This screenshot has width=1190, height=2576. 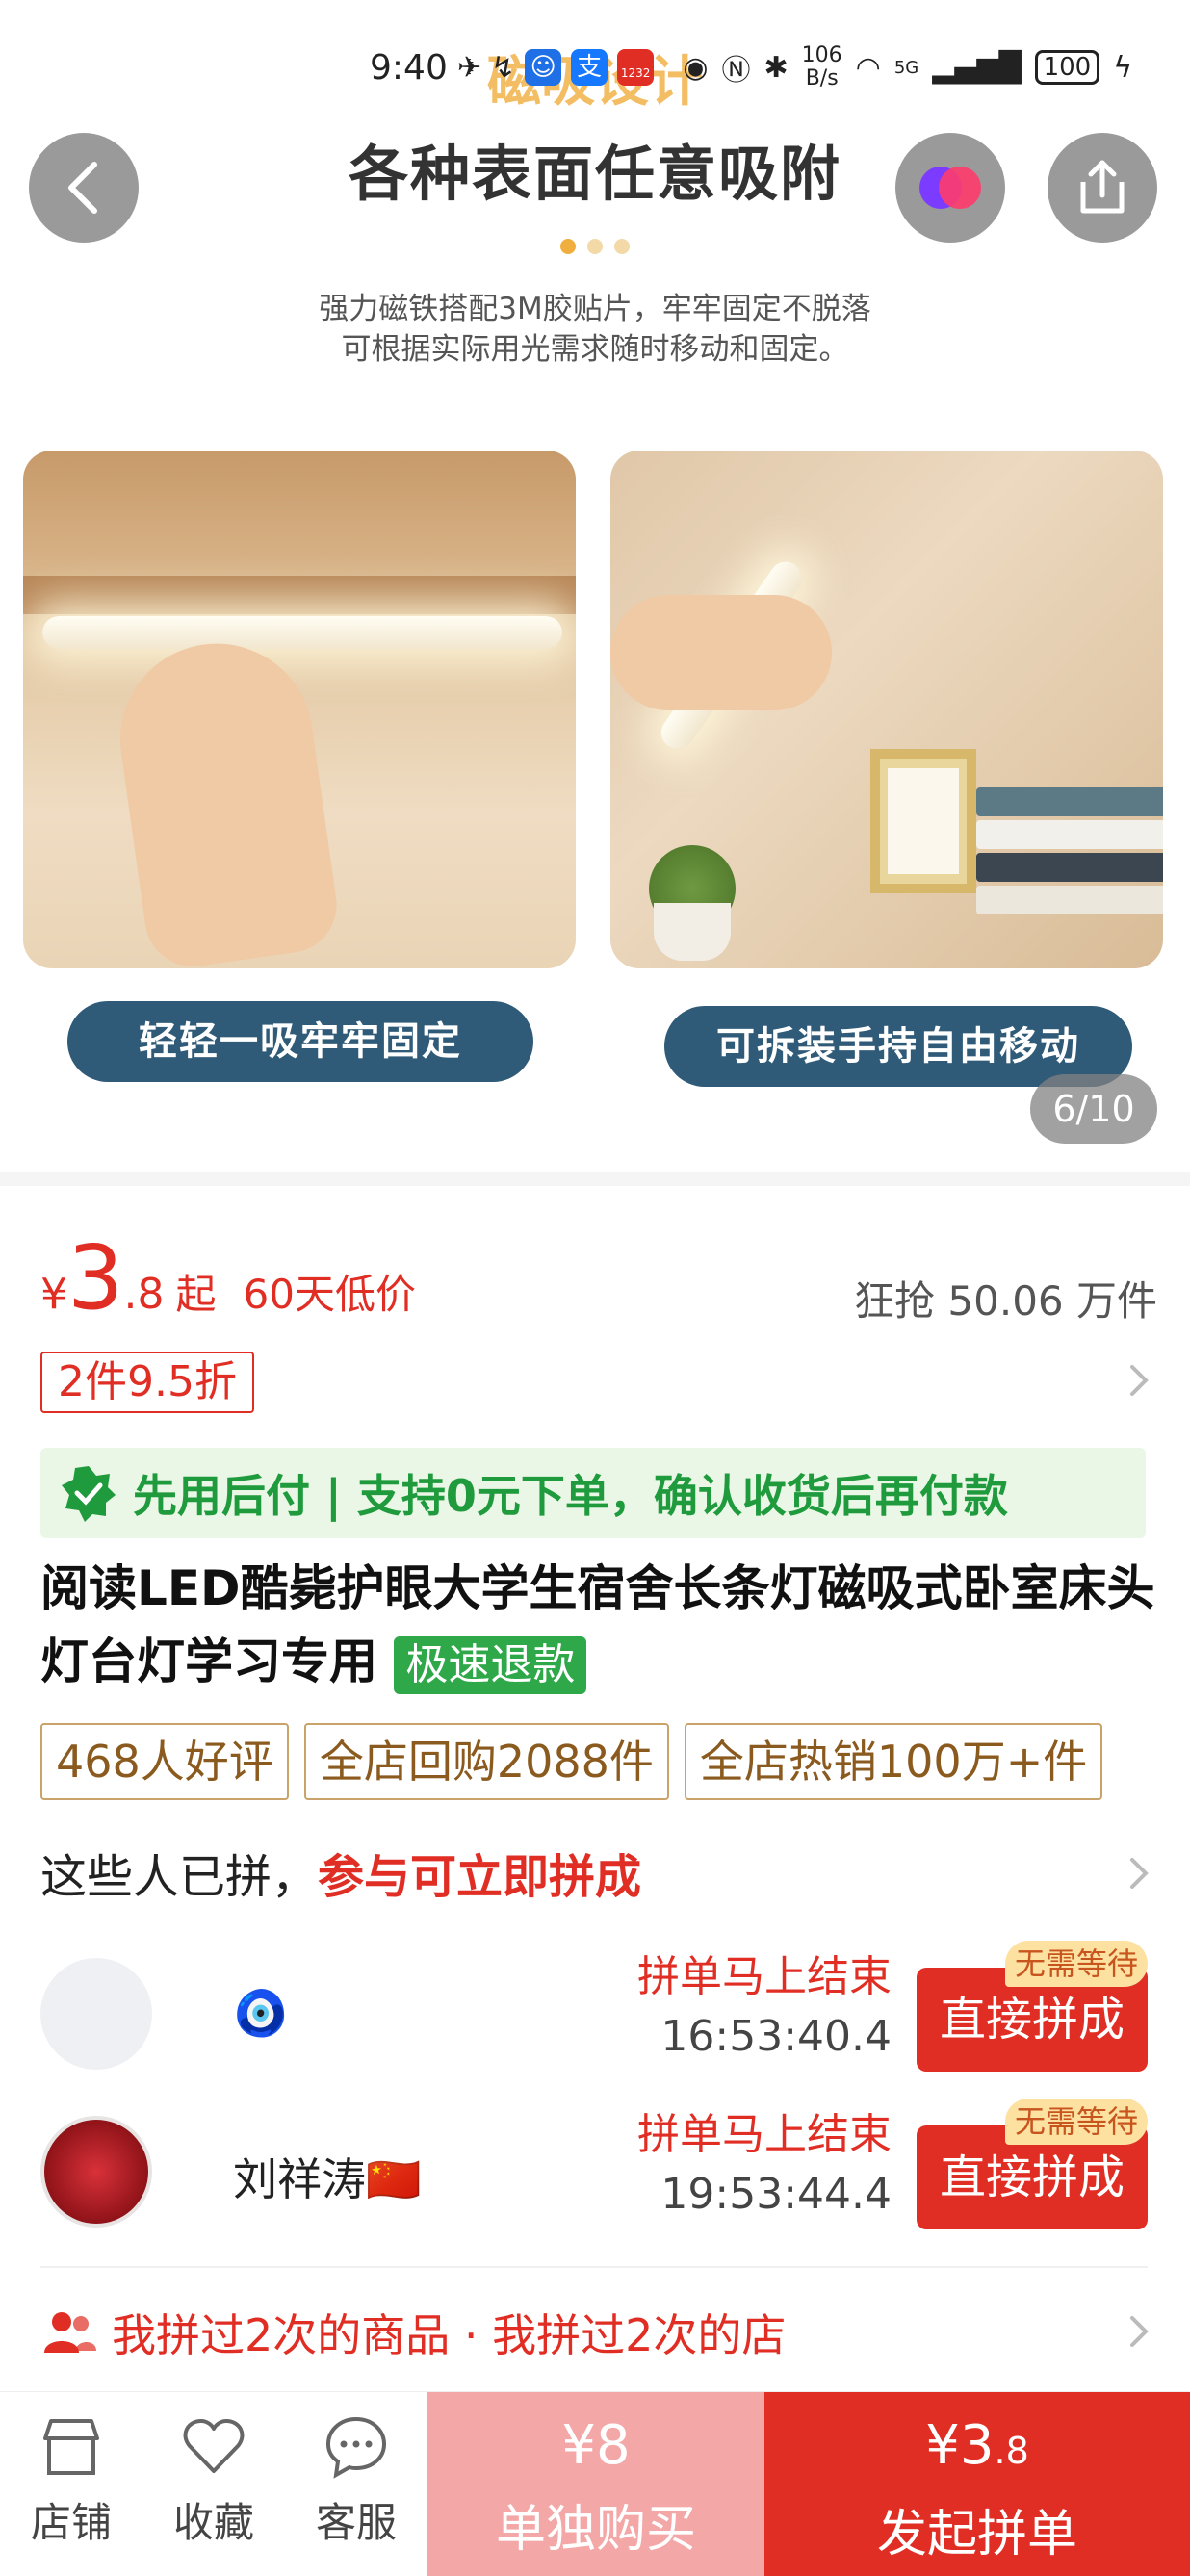 I want to click on buy-alone-label: 单独购买, so click(x=596, y=2530).